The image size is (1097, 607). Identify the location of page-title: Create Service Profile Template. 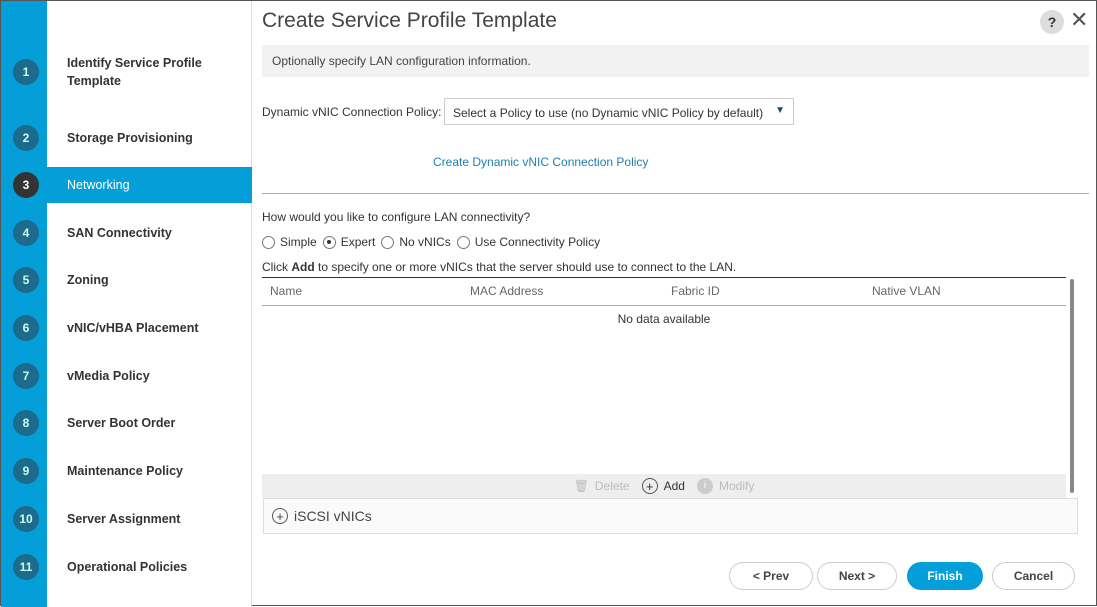
(409, 20).